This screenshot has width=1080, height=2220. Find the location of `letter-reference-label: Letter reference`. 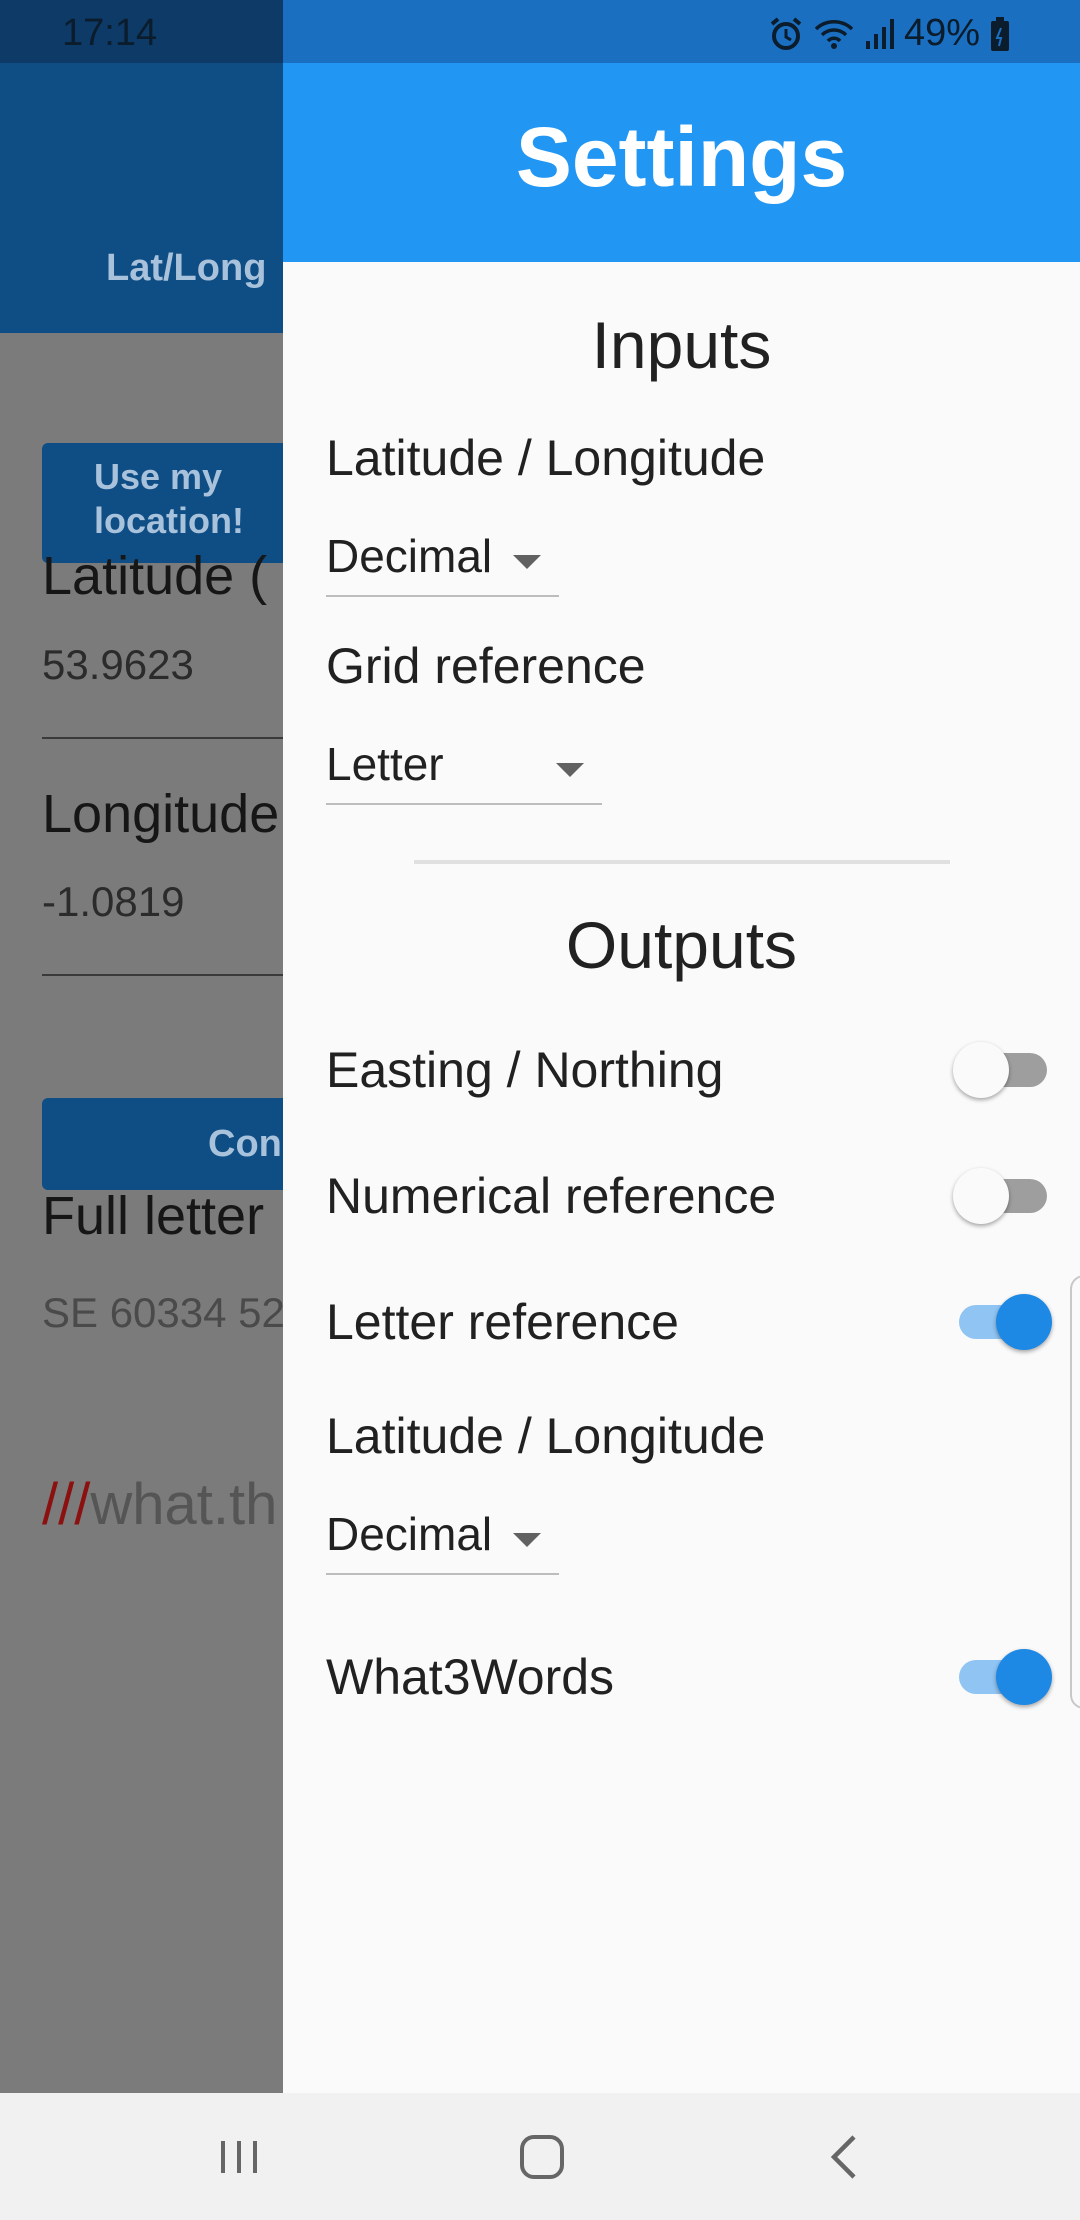

letter-reference-label: Letter reference is located at coordinates (502, 1322).